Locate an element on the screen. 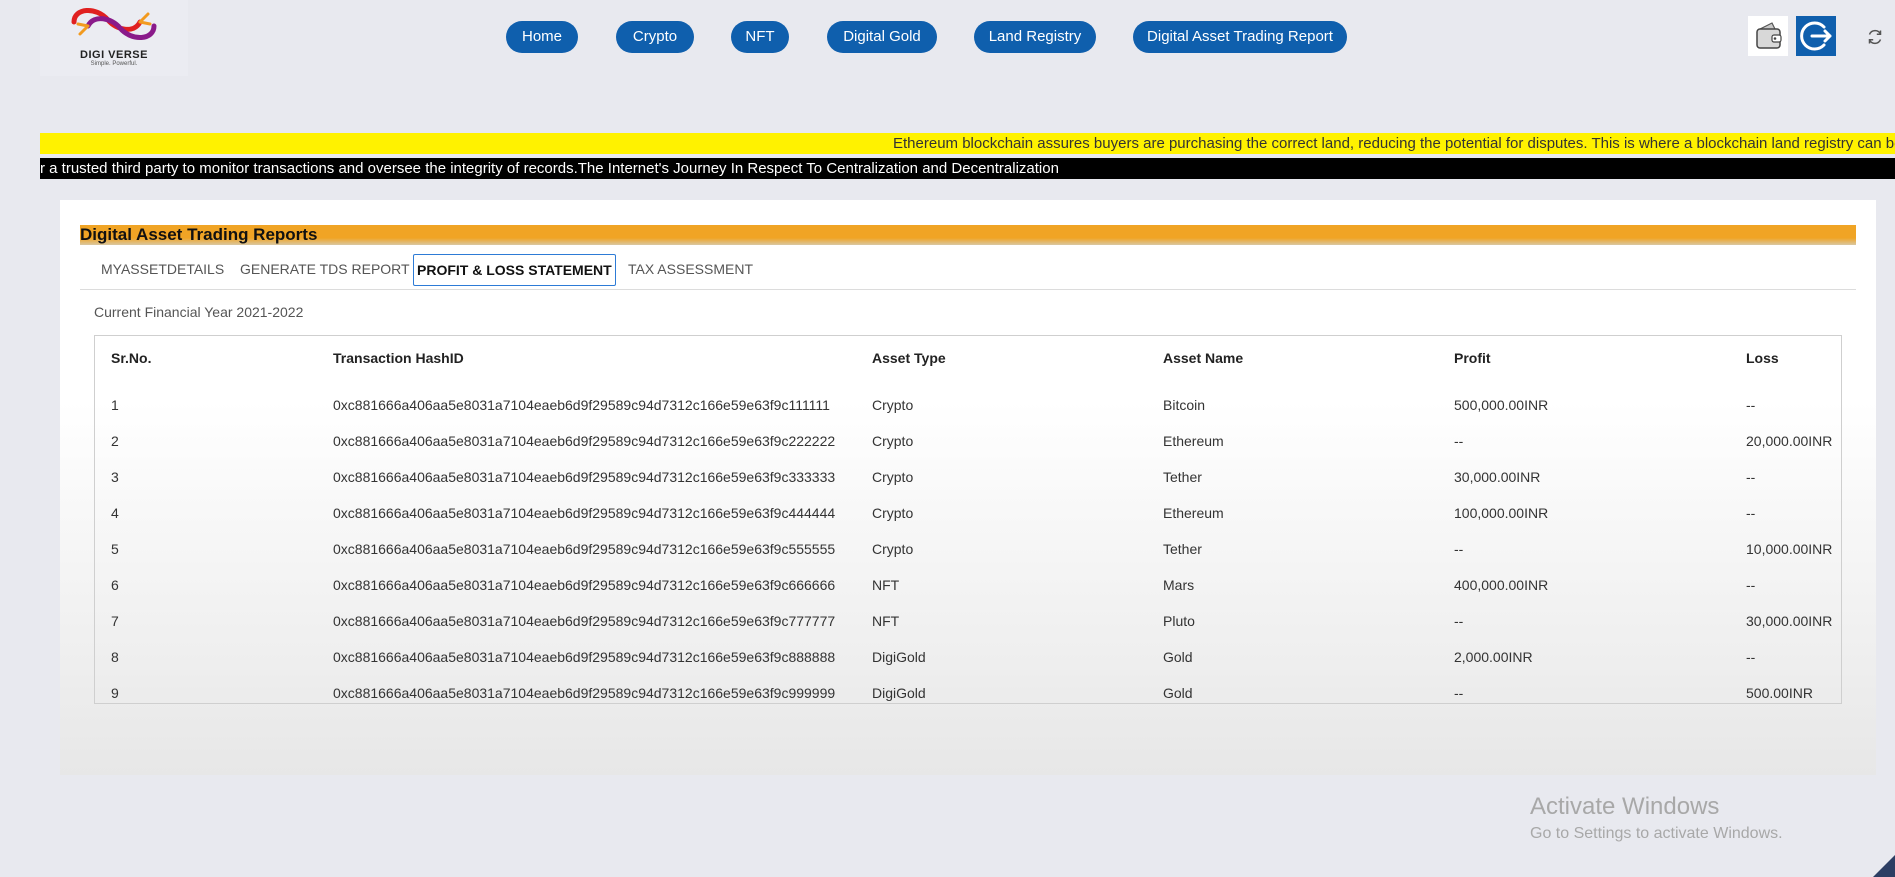 Image resolution: width=1895 pixels, height=877 pixels. report-title: Digital Asset Trading Reports is located at coordinates (968, 235).